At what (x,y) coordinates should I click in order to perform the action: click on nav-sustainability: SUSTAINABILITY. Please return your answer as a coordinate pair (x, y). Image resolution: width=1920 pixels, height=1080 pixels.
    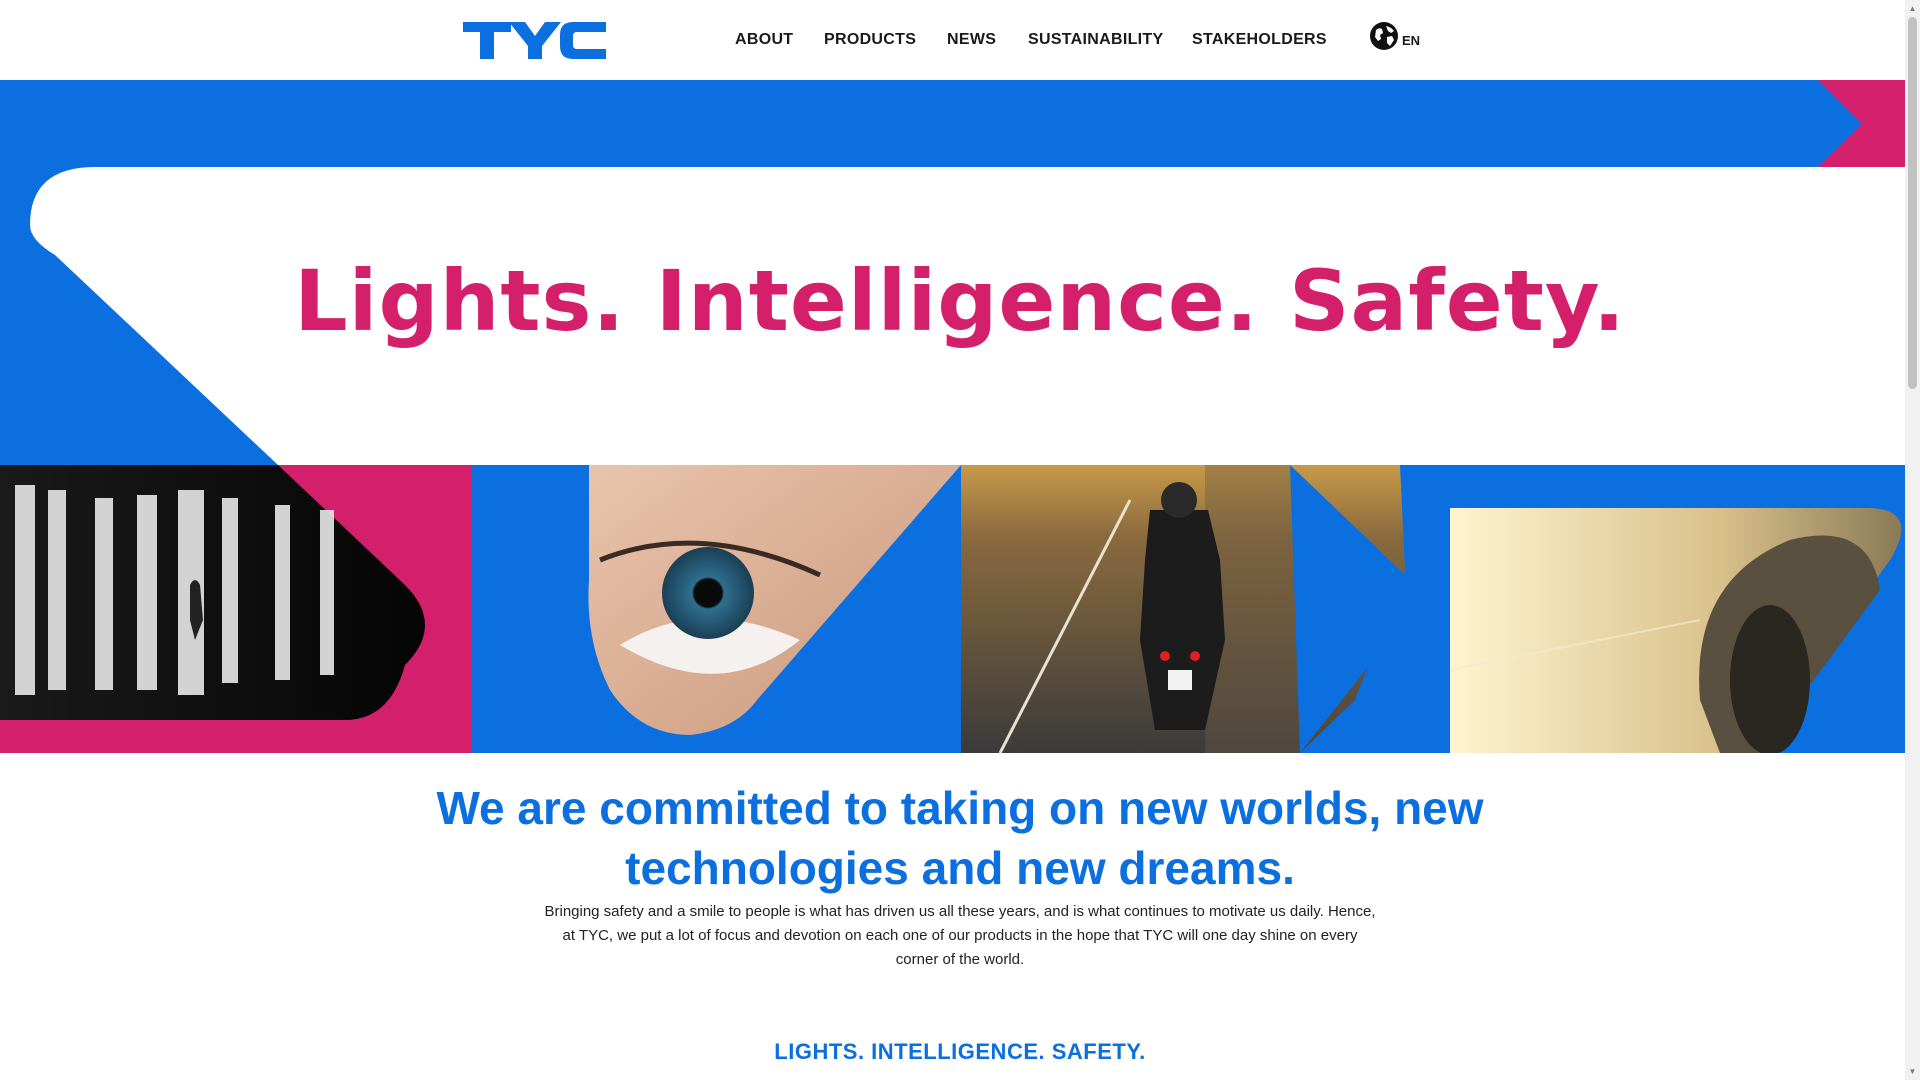
    Looking at the image, I should click on (1095, 40).